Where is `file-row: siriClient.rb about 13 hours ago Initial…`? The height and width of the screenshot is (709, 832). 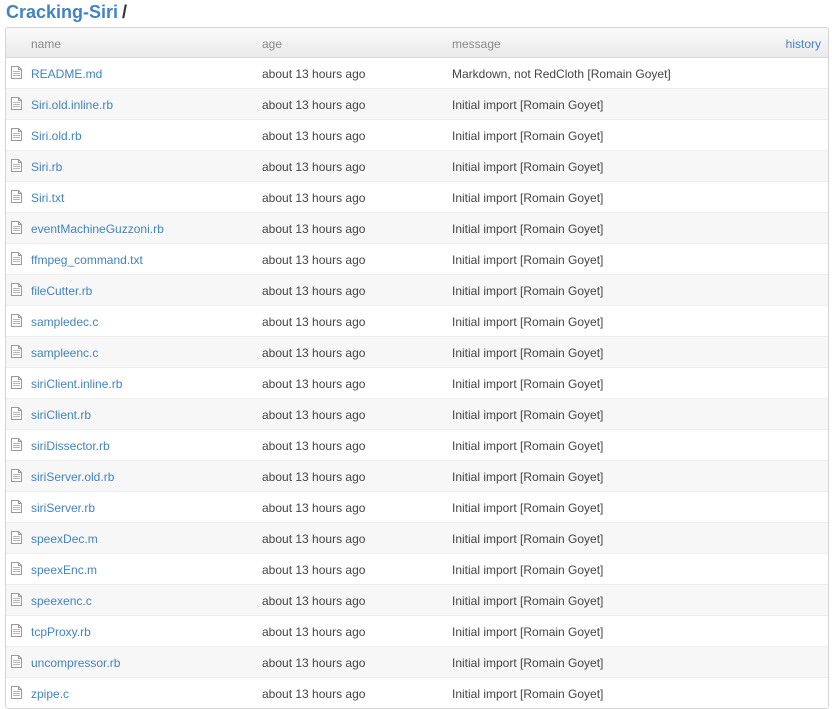
file-row: siriClient.rb about 13 hours ago Initial… is located at coordinates (417, 413).